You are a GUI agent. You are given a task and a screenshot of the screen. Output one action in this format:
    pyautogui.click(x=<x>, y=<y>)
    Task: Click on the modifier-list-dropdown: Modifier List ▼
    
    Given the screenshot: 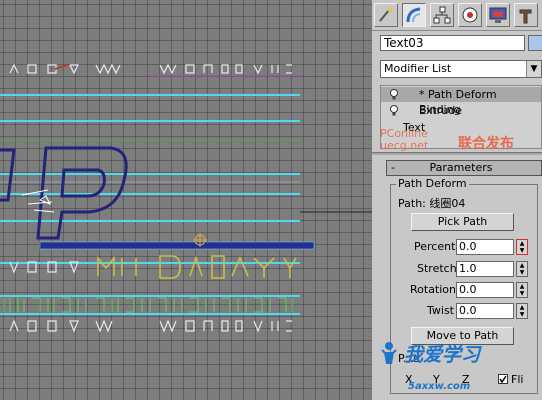 What is the action you would take?
    pyautogui.click(x=461, y=69)
    